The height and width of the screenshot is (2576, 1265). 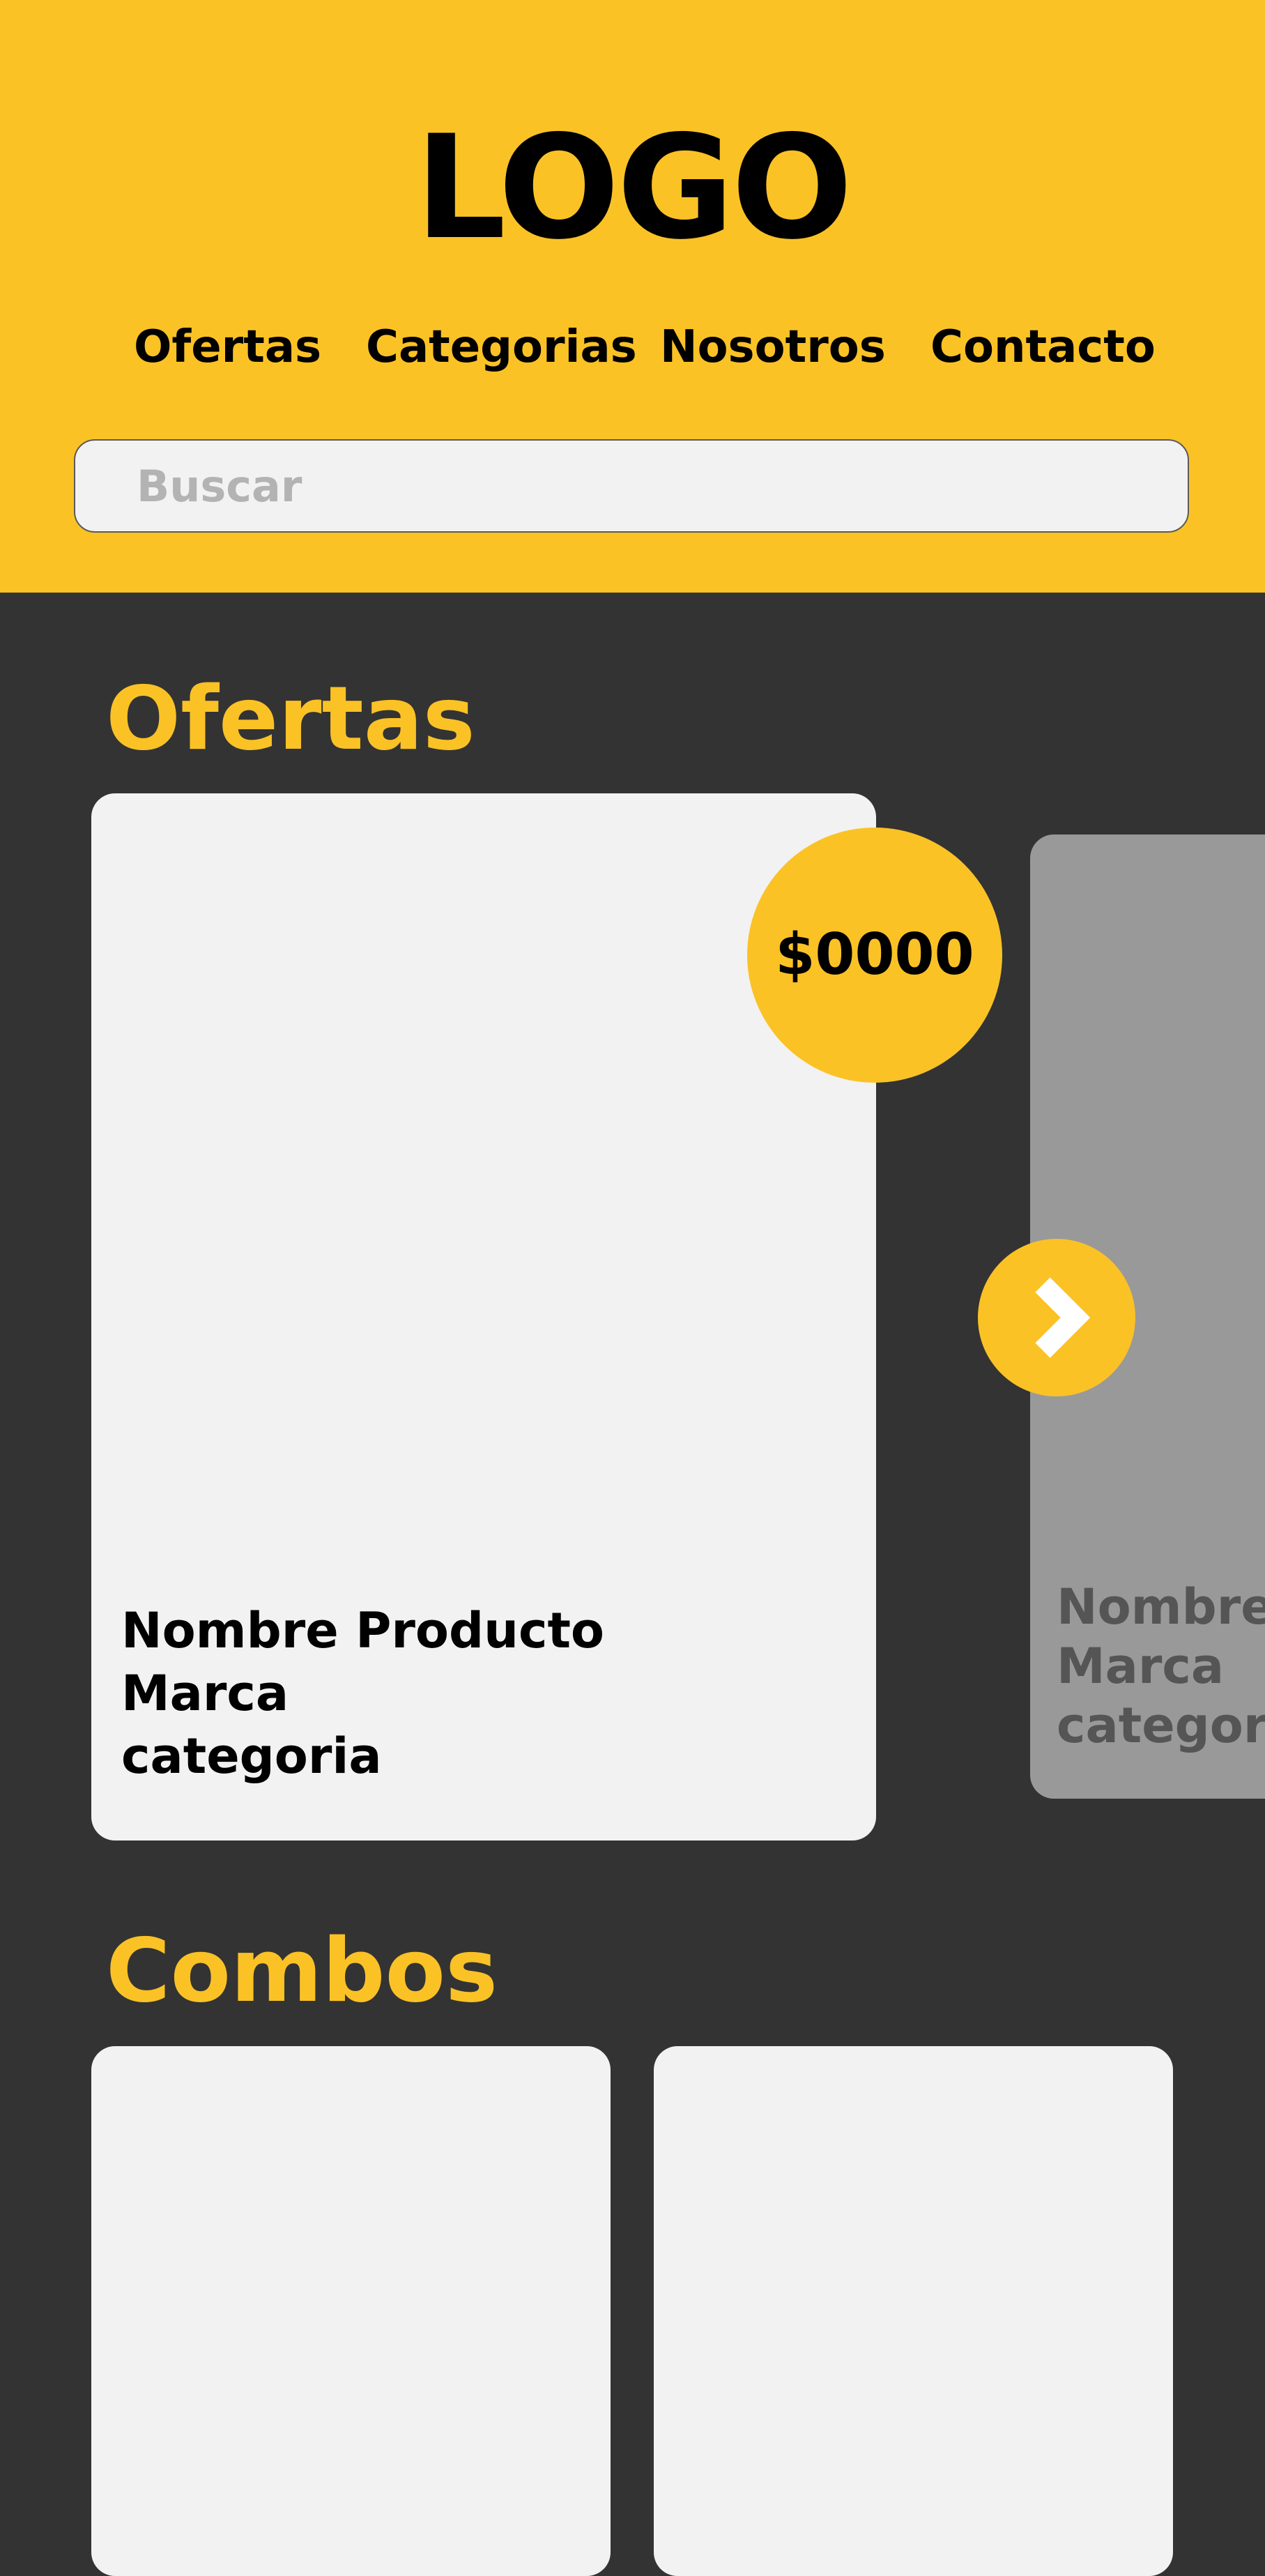 I want to click on logo: LOGO, so click(x=632, y=188).